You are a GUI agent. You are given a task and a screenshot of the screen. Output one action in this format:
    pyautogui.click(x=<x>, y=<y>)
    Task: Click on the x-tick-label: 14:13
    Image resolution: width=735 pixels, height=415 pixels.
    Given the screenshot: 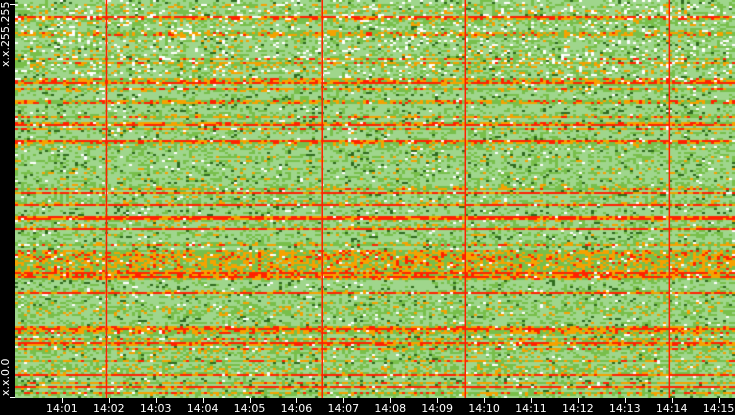 What is the action you would take?
    pyautogui.click(x=624, y=408)
    